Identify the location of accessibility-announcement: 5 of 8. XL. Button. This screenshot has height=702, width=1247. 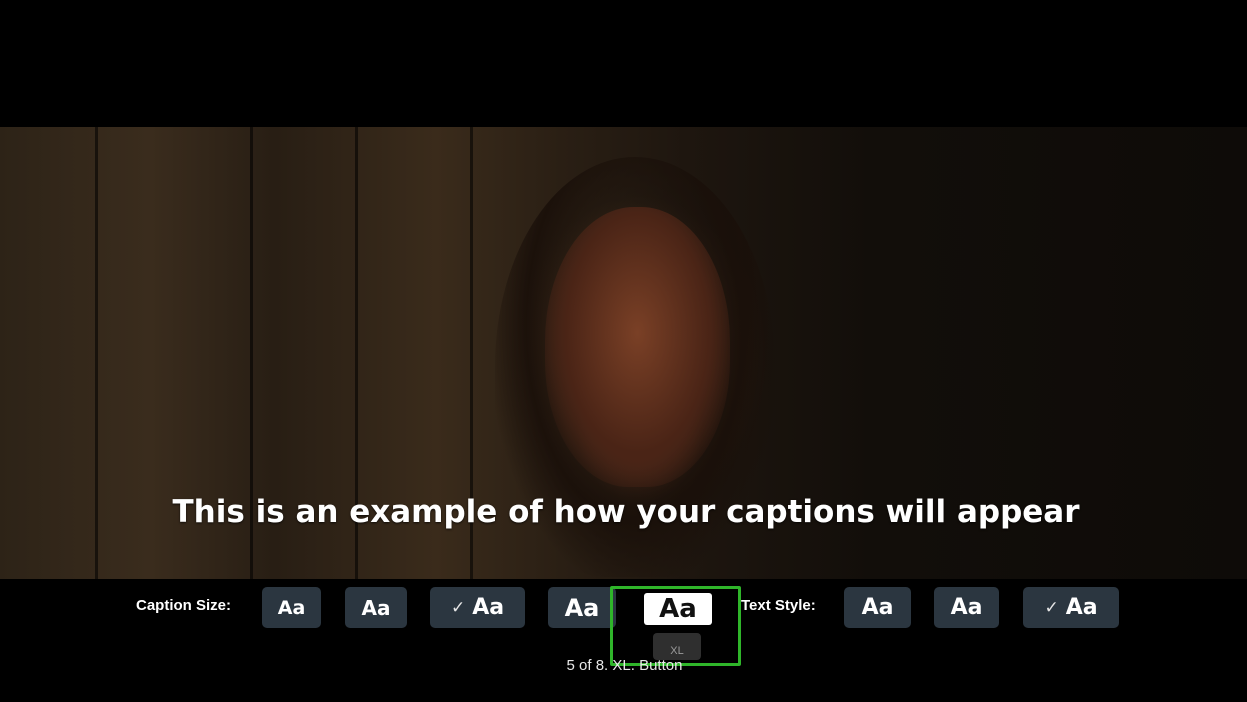
(624, 665).